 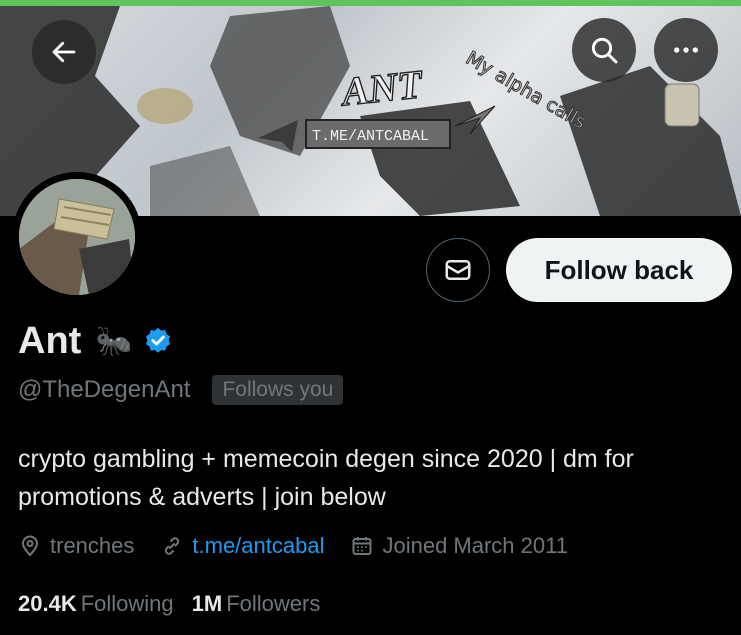 What do you see at coordinates (178, 604) in the screenshot?
I see `follow-stats: 20.4K Following 1M Followers` at bounding box center [178, 604].